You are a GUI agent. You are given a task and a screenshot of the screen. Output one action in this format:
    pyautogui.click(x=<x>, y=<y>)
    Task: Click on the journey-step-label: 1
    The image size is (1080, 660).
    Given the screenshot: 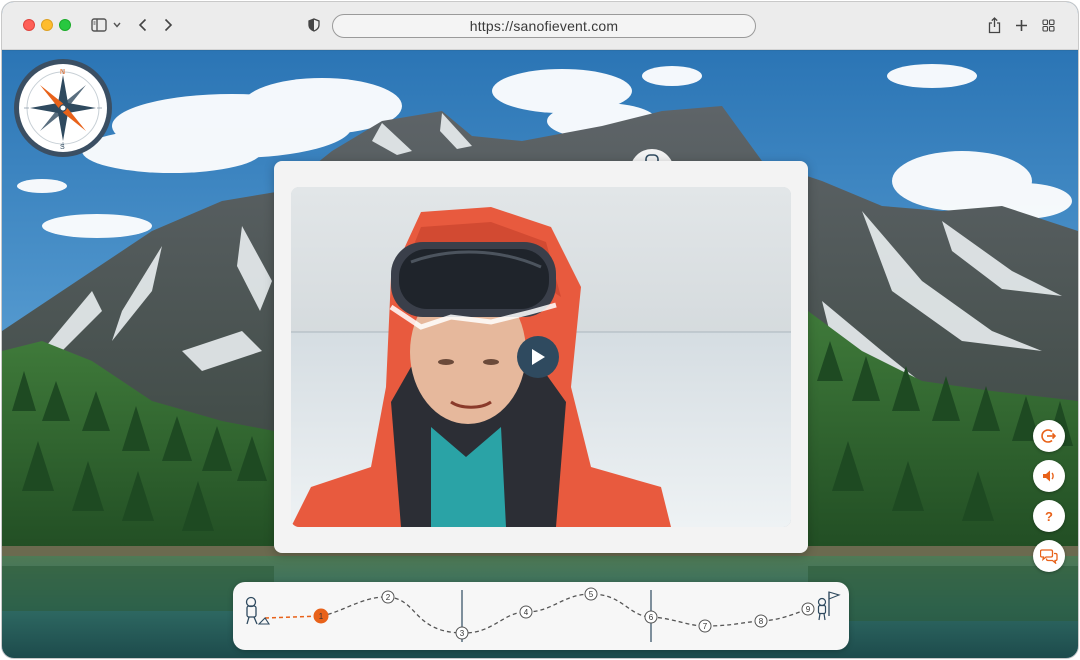 What is the action you would take?
    pyautogui.click(x=321, y=616)
    